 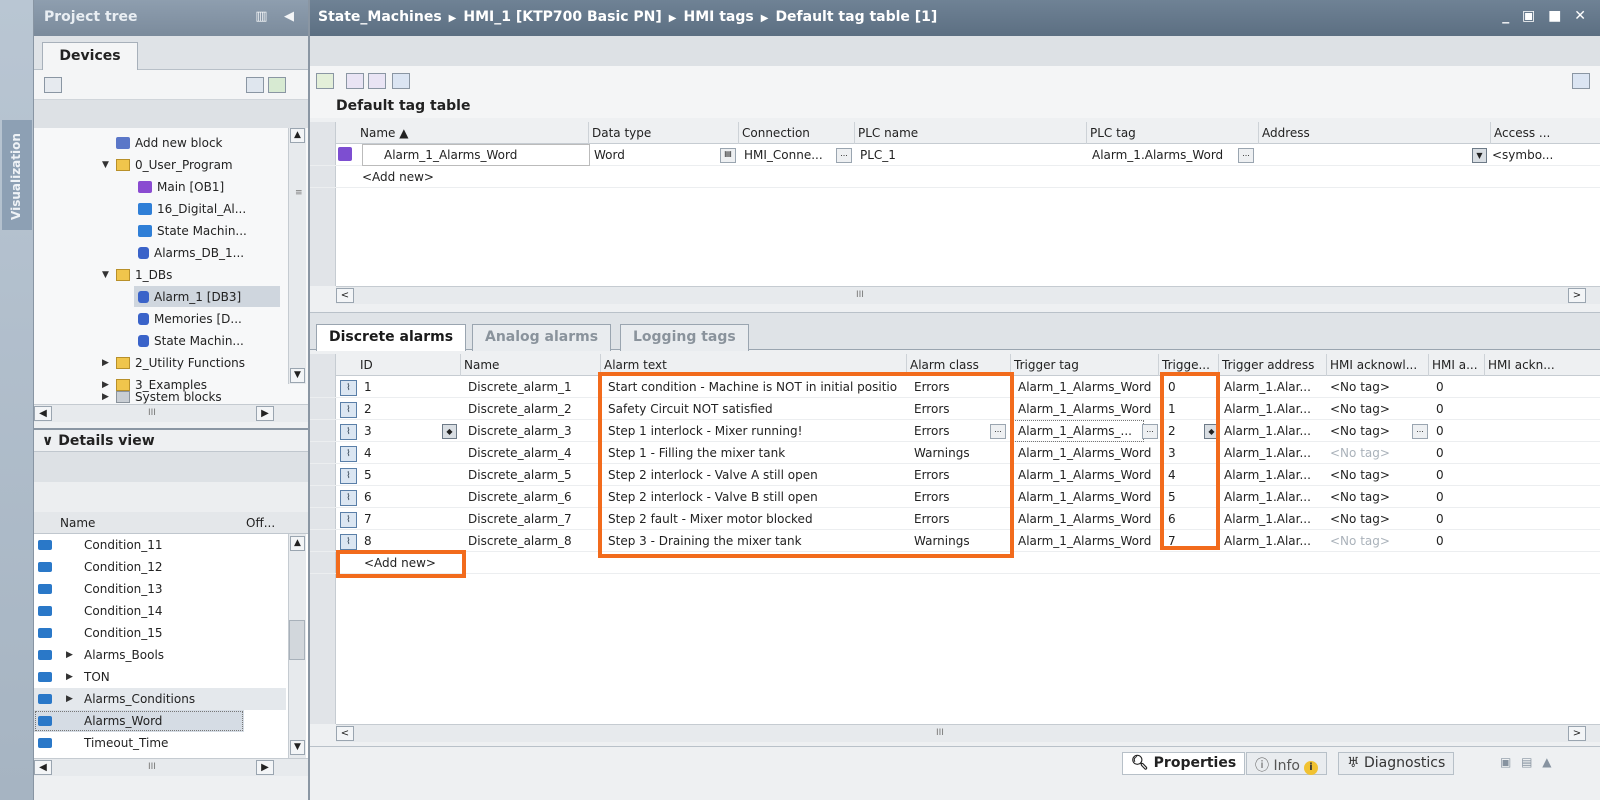 I want to click on scroll-right-icon: >, so click(x=1577, y=733).